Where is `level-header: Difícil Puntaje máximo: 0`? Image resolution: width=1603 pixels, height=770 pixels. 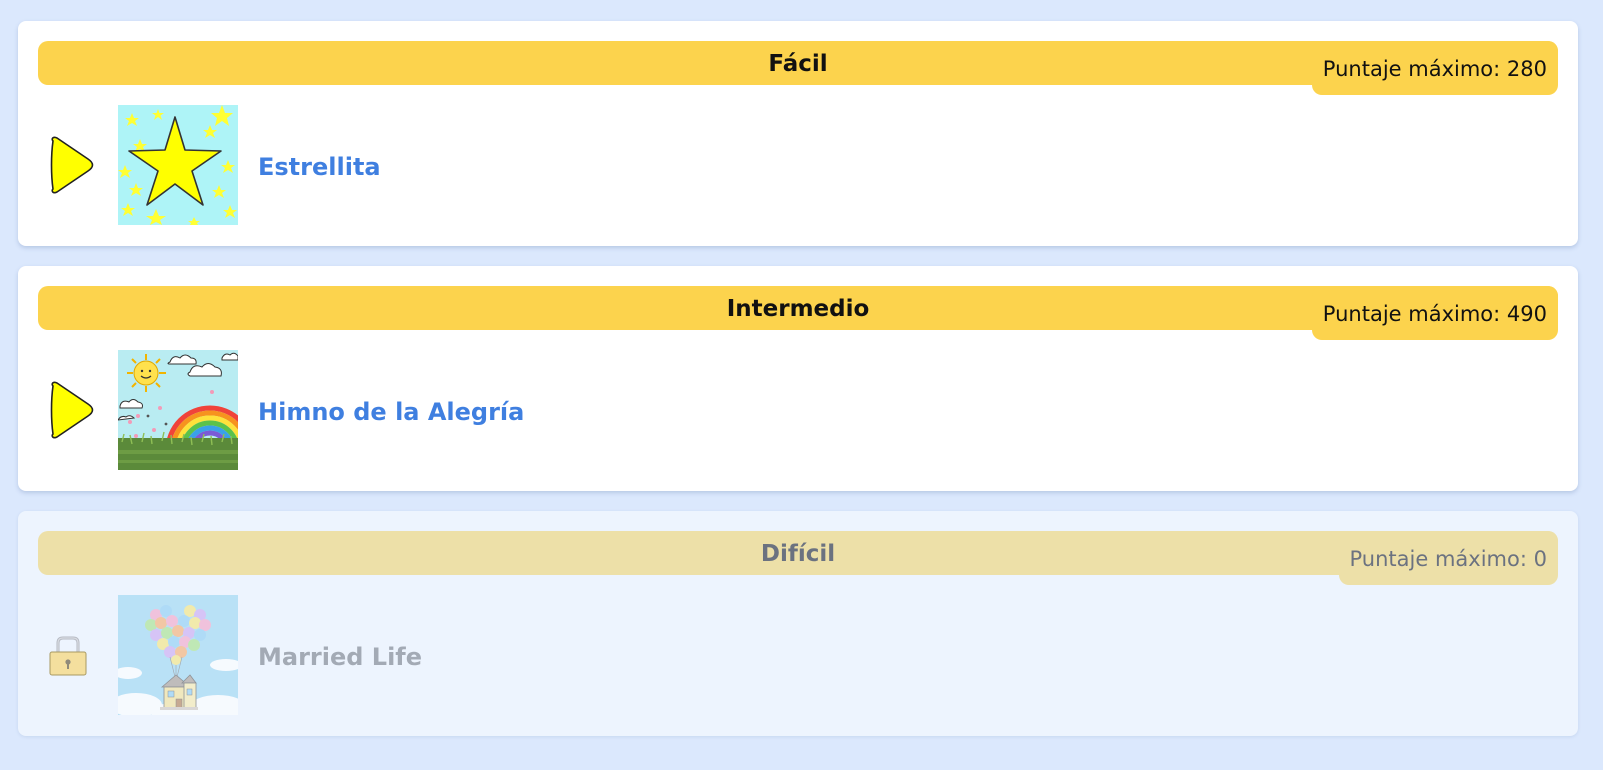 level-header: Difícil Puntaje máximo: 0 is located at coordinates (798, 558).